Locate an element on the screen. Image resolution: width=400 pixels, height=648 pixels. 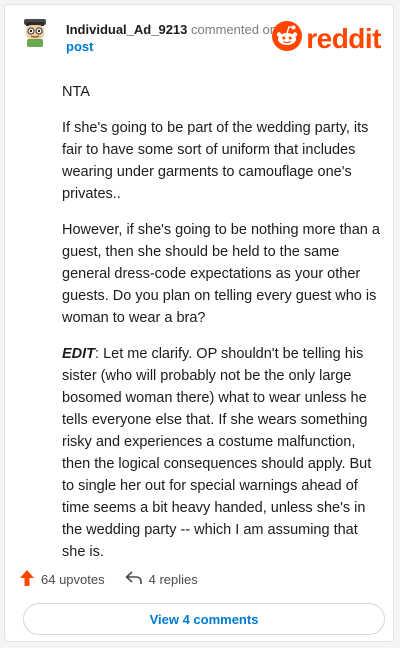
reply-arrow-icon is located at coordinates (134, 579).